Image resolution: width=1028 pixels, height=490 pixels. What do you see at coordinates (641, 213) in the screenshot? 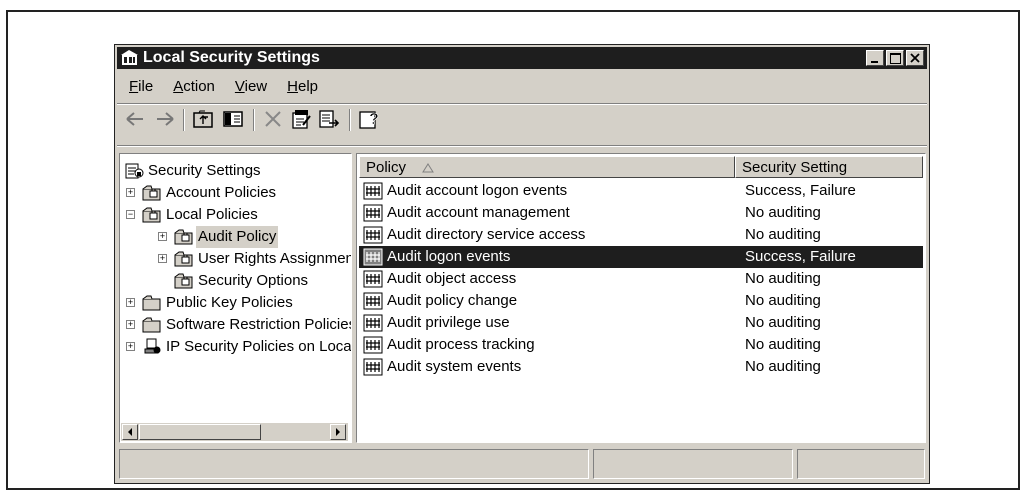
I see `table-row: Audit account management No auditing` at bounding box center [641, 213].